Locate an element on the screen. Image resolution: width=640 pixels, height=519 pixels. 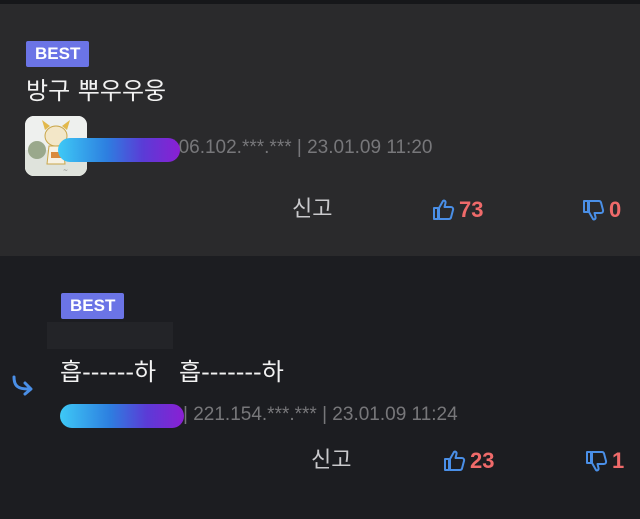
downvote-button: 0 is located at coordinates (601, 210).